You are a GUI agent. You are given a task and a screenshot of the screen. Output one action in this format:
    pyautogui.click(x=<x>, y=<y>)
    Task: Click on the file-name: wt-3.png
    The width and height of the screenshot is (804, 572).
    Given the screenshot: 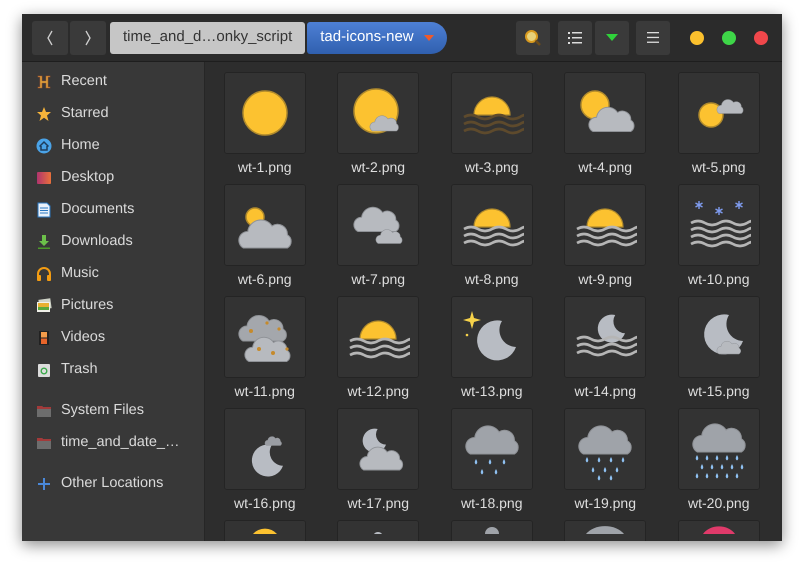 What is the action you would take?
    pyautogui.click(x=491, y=167)
    